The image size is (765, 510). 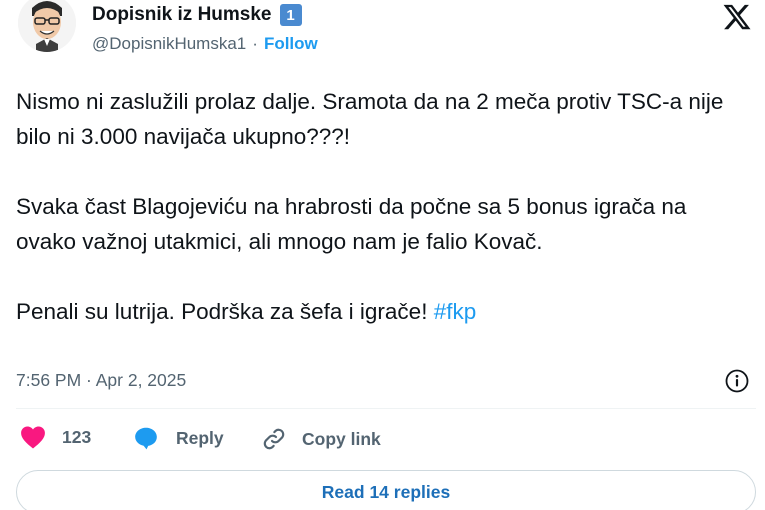 What do you see at coordinates (182, 15) in the screenshot?
I see `author-display-name: Dopisnik iz Humske` at bounding box center [182, 15].